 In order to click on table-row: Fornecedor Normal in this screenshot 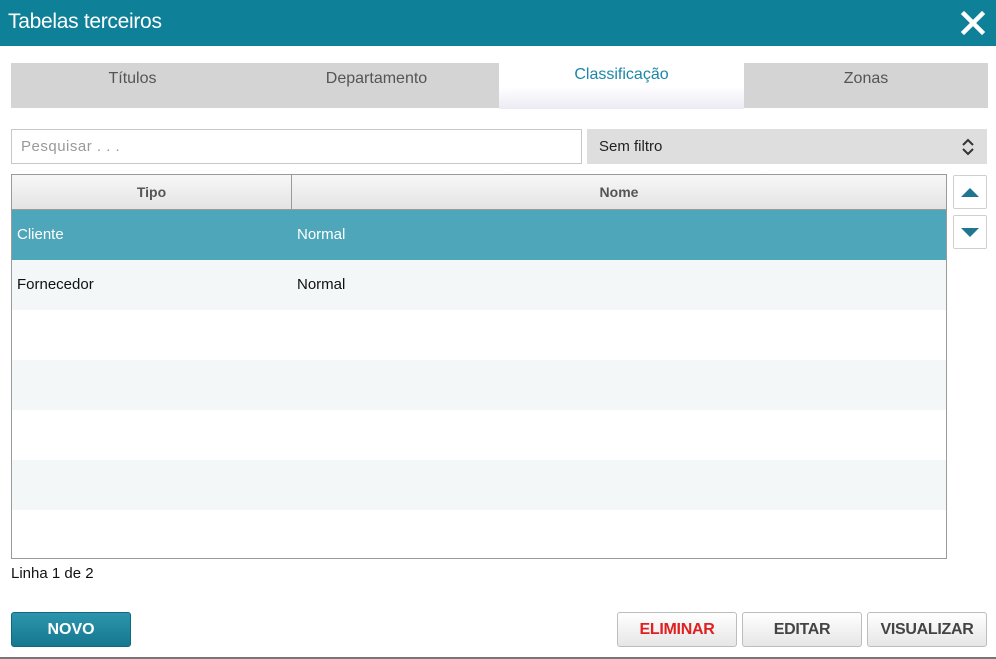, I will do `click(479, 285)`.